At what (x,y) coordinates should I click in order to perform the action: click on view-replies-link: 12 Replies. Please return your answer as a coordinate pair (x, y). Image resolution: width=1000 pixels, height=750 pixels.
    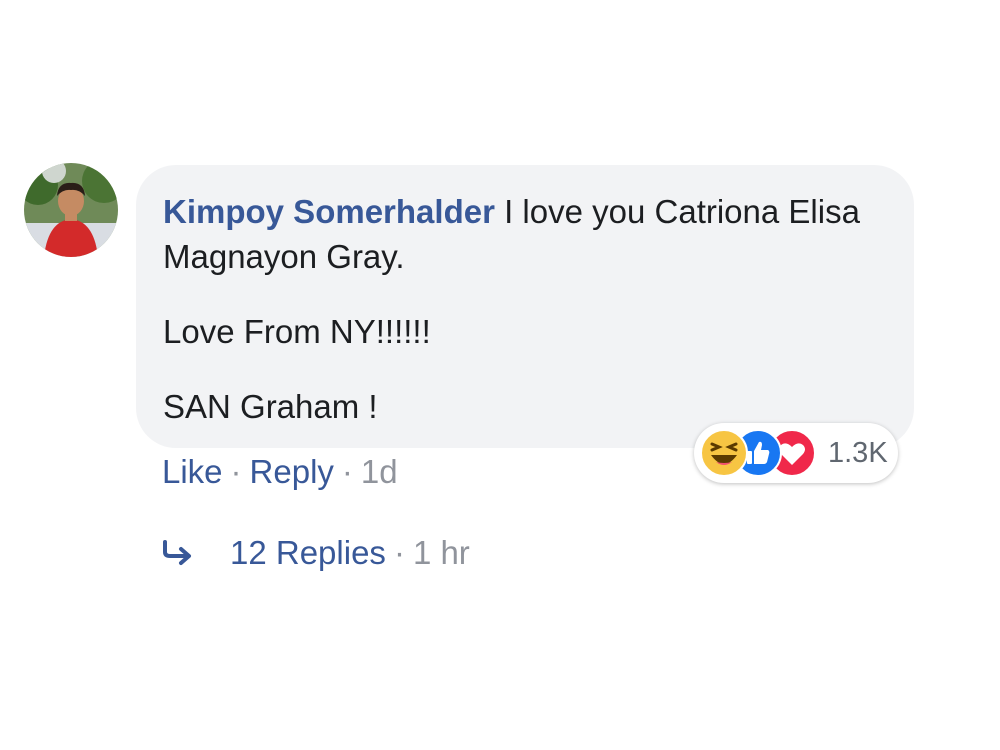
    Looking at the image, I should click on (308, 553).